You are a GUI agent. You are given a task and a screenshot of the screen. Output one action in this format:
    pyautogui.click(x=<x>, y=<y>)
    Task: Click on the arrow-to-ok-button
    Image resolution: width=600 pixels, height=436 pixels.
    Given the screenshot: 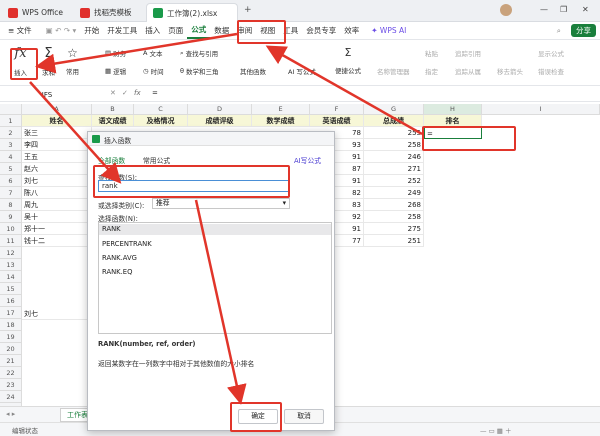 What is the action you would take?
    pyautogui.click(x=220, y=302)
    